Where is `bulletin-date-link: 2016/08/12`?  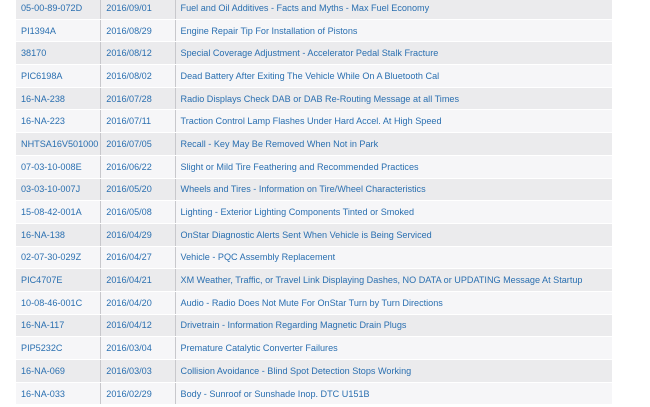 bulletin-date-link: 2016/08/12 is located at coordinates (138, 53).